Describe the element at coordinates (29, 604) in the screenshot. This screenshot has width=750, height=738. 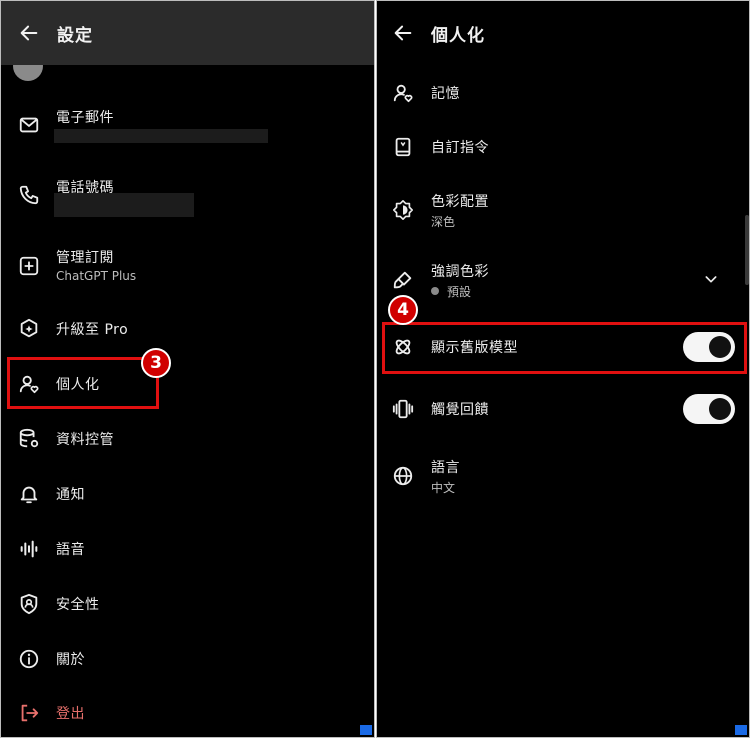
I see `shield-user-icon` at that location.